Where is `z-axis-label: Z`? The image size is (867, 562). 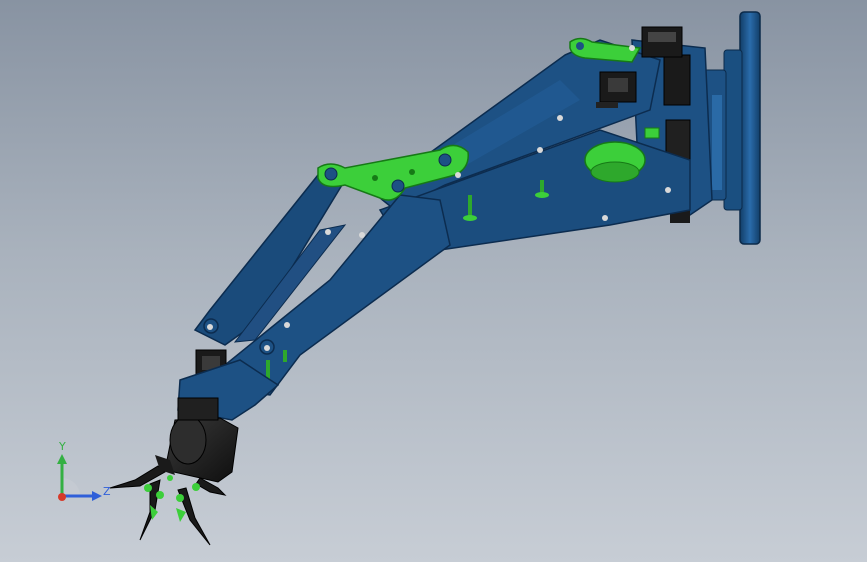 z-axis-label: Z is located at coordinates (107, 491).